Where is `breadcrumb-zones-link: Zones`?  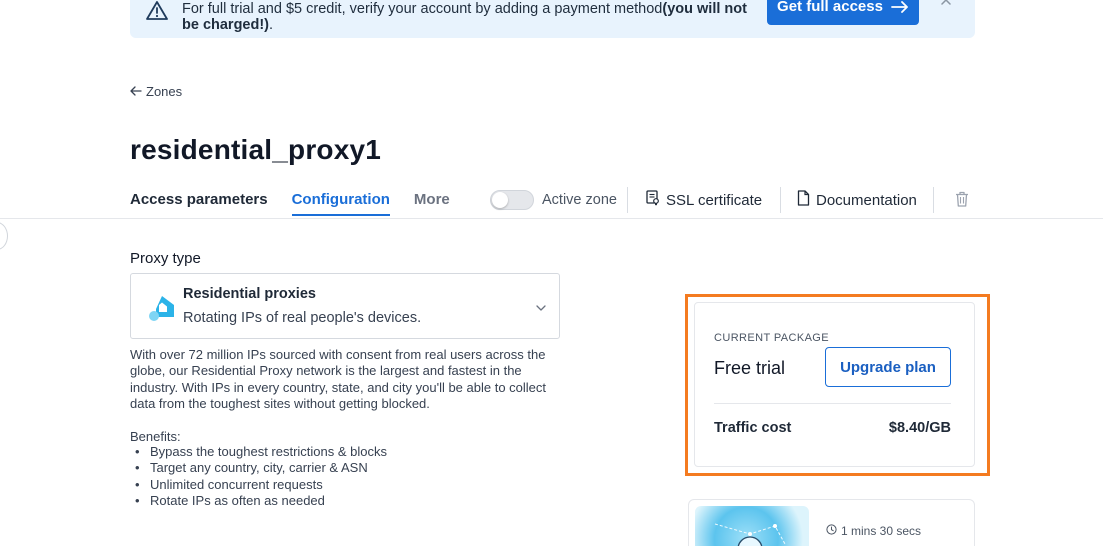 breadcrumb-zones-link: Zones is located at coordinates (164, 91).